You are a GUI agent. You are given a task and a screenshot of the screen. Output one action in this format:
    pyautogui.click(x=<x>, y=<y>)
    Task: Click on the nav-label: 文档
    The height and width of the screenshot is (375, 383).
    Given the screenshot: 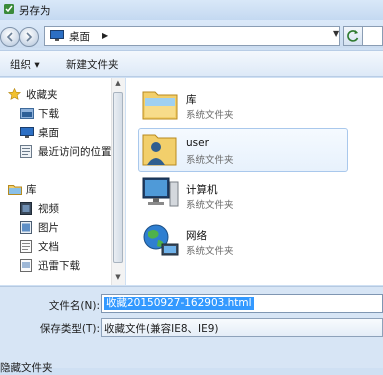 What is the action you would take?
    pyautogui.click(x=48, y=247)
    